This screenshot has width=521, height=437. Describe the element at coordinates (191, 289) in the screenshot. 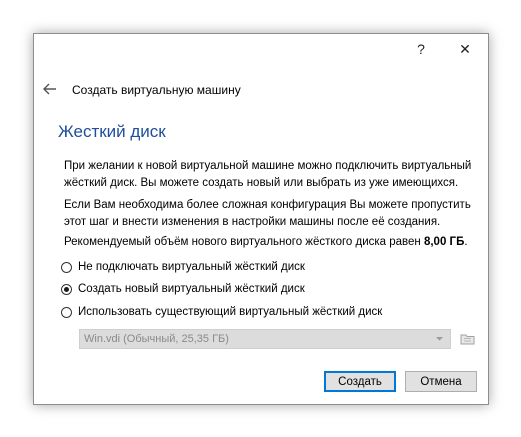

I see `radio-label: Создать новый виртуальный жёсткий диск` at that location.